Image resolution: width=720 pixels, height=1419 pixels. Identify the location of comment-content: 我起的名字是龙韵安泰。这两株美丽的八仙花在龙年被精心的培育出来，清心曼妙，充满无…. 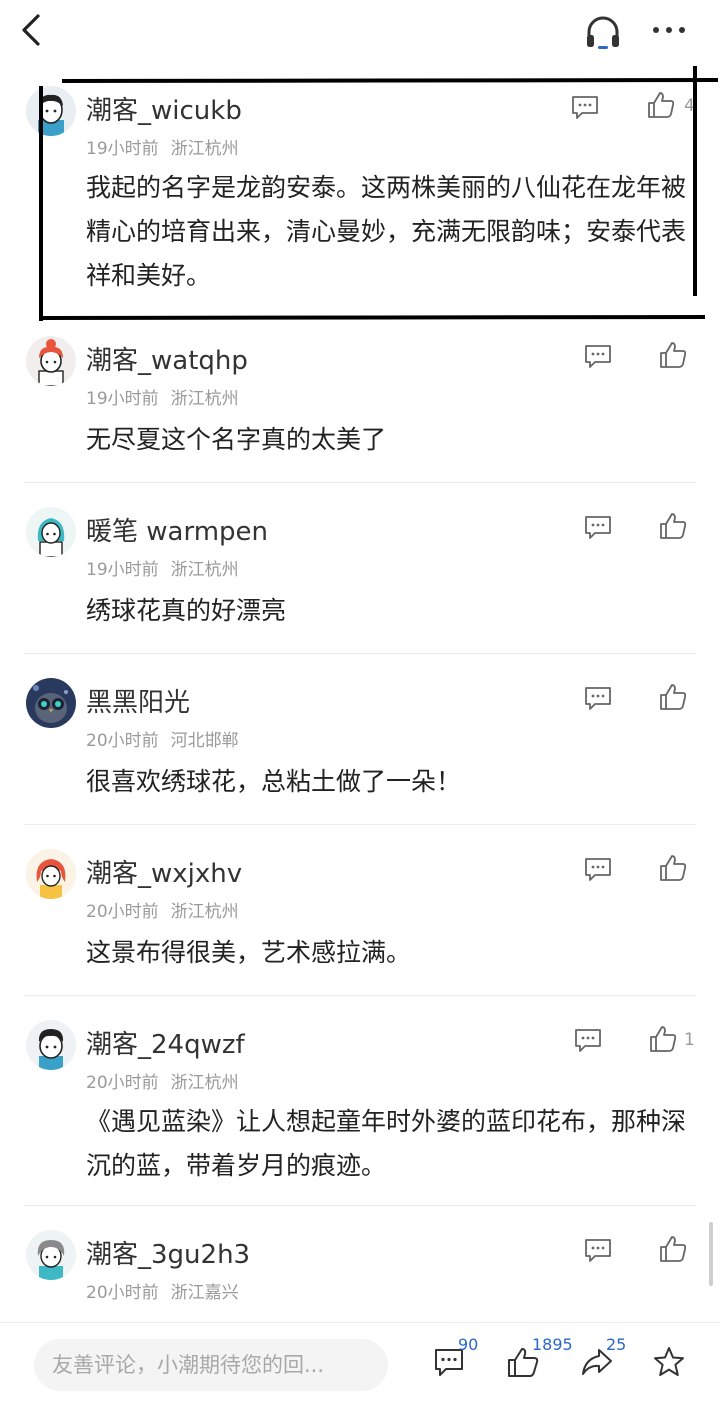
(386, 231).